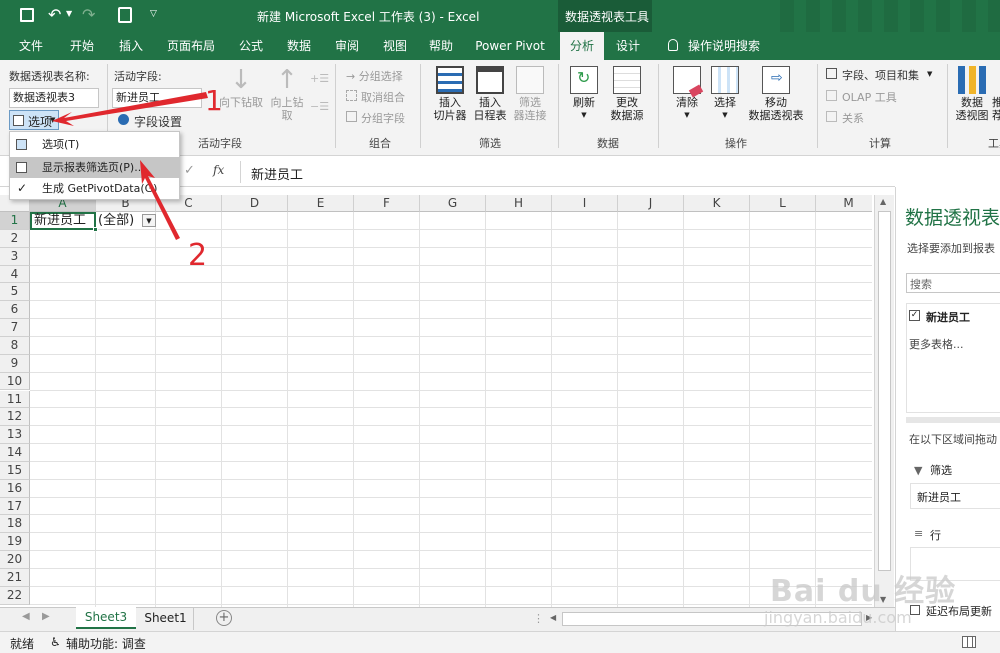 The height and width of the screenshot is (653, 1000). Describe the element at coordinates (838, 617) in the screenshot. I see `watermark-url: jingyan.baidu.com` at that location.